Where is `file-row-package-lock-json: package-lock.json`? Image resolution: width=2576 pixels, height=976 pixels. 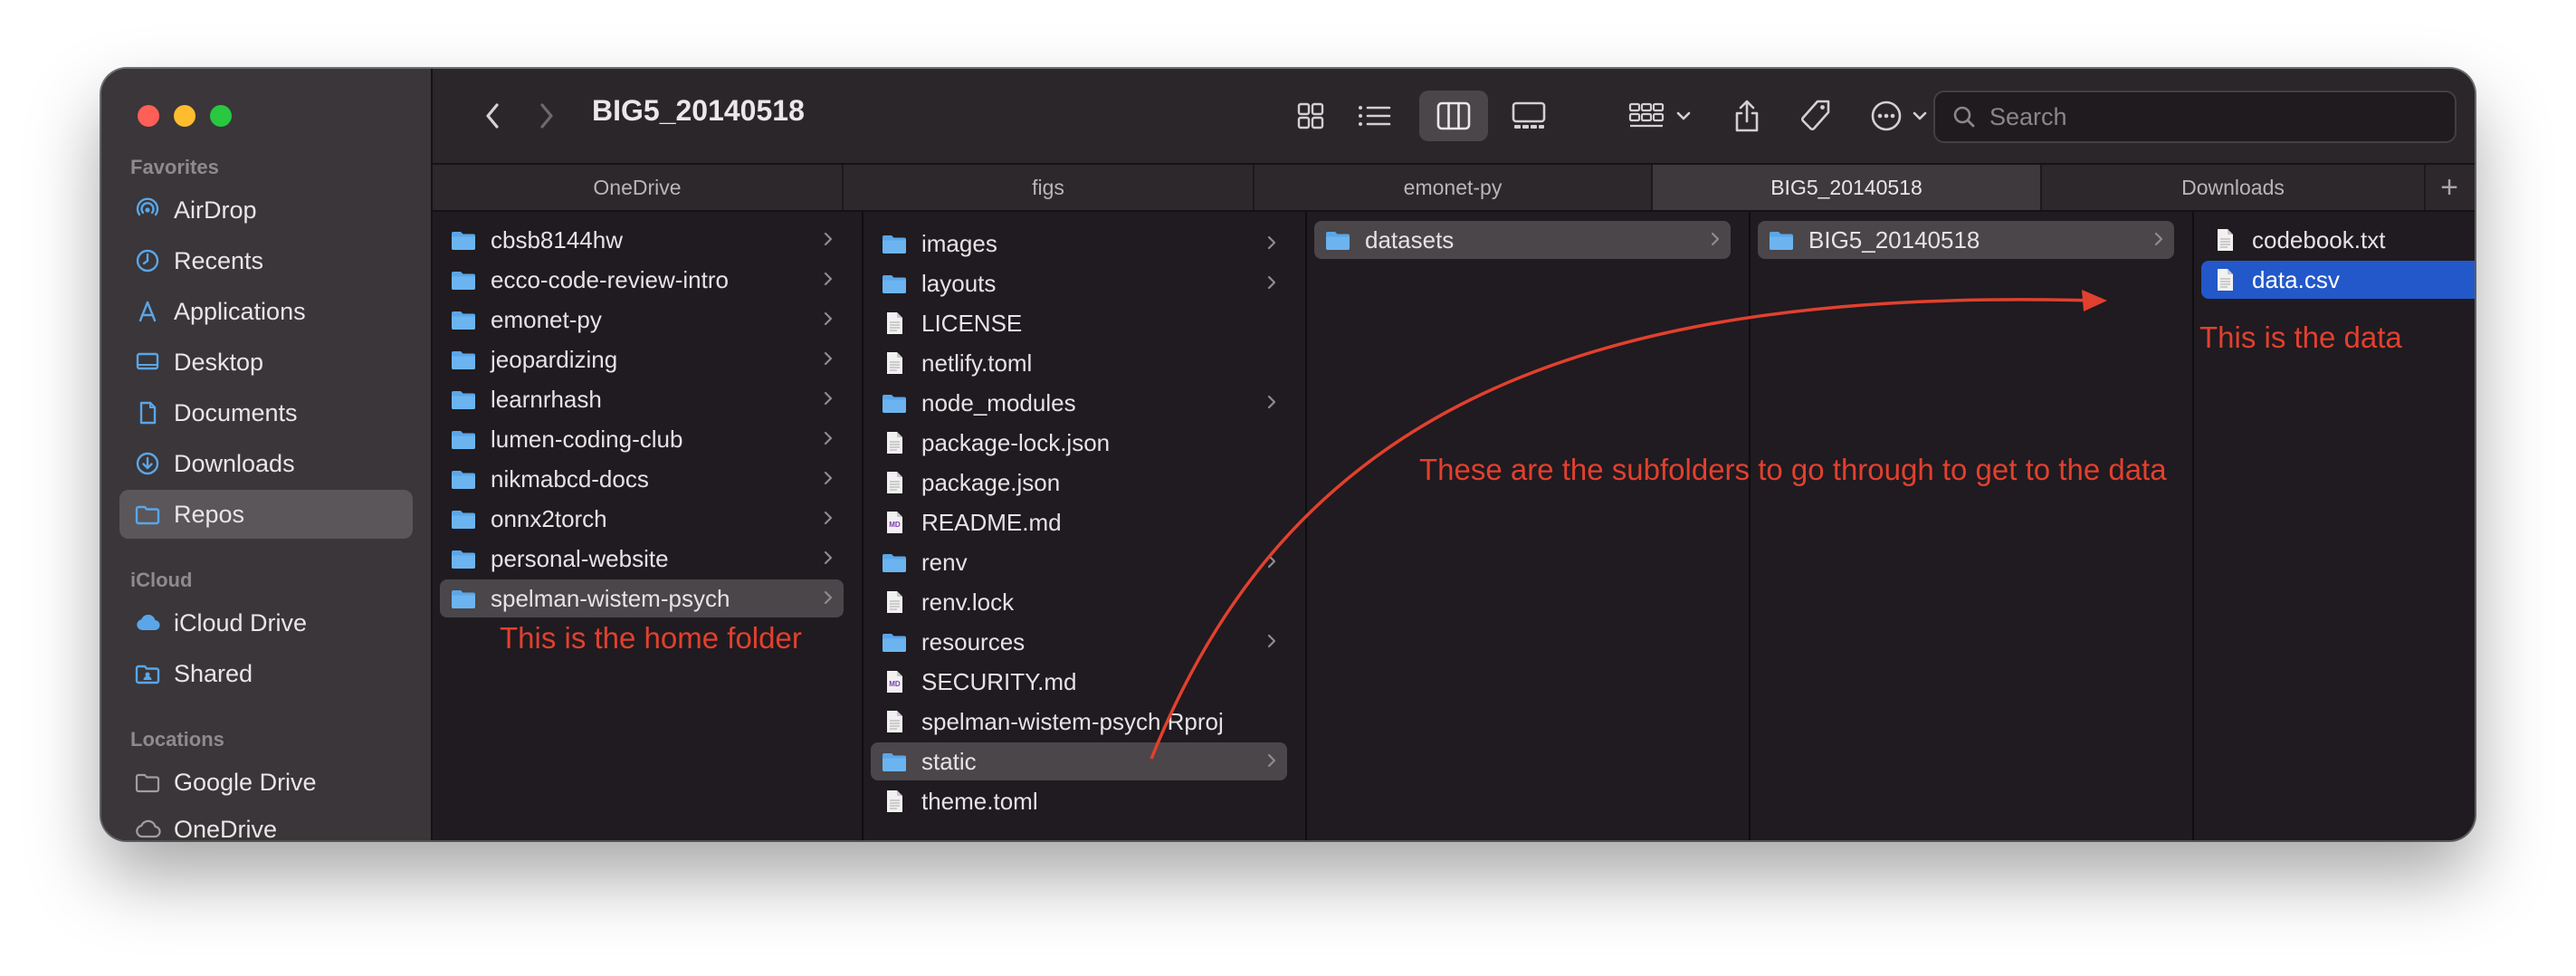
file-row-package-lock-json: package-lock.json is located at coordinates (1079, 443).